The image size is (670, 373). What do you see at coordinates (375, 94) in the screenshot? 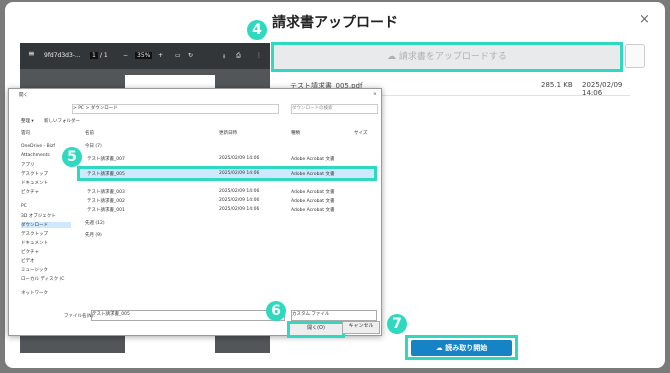
I see `dialog-close-icon: ×` at bounding box center [375, 94].